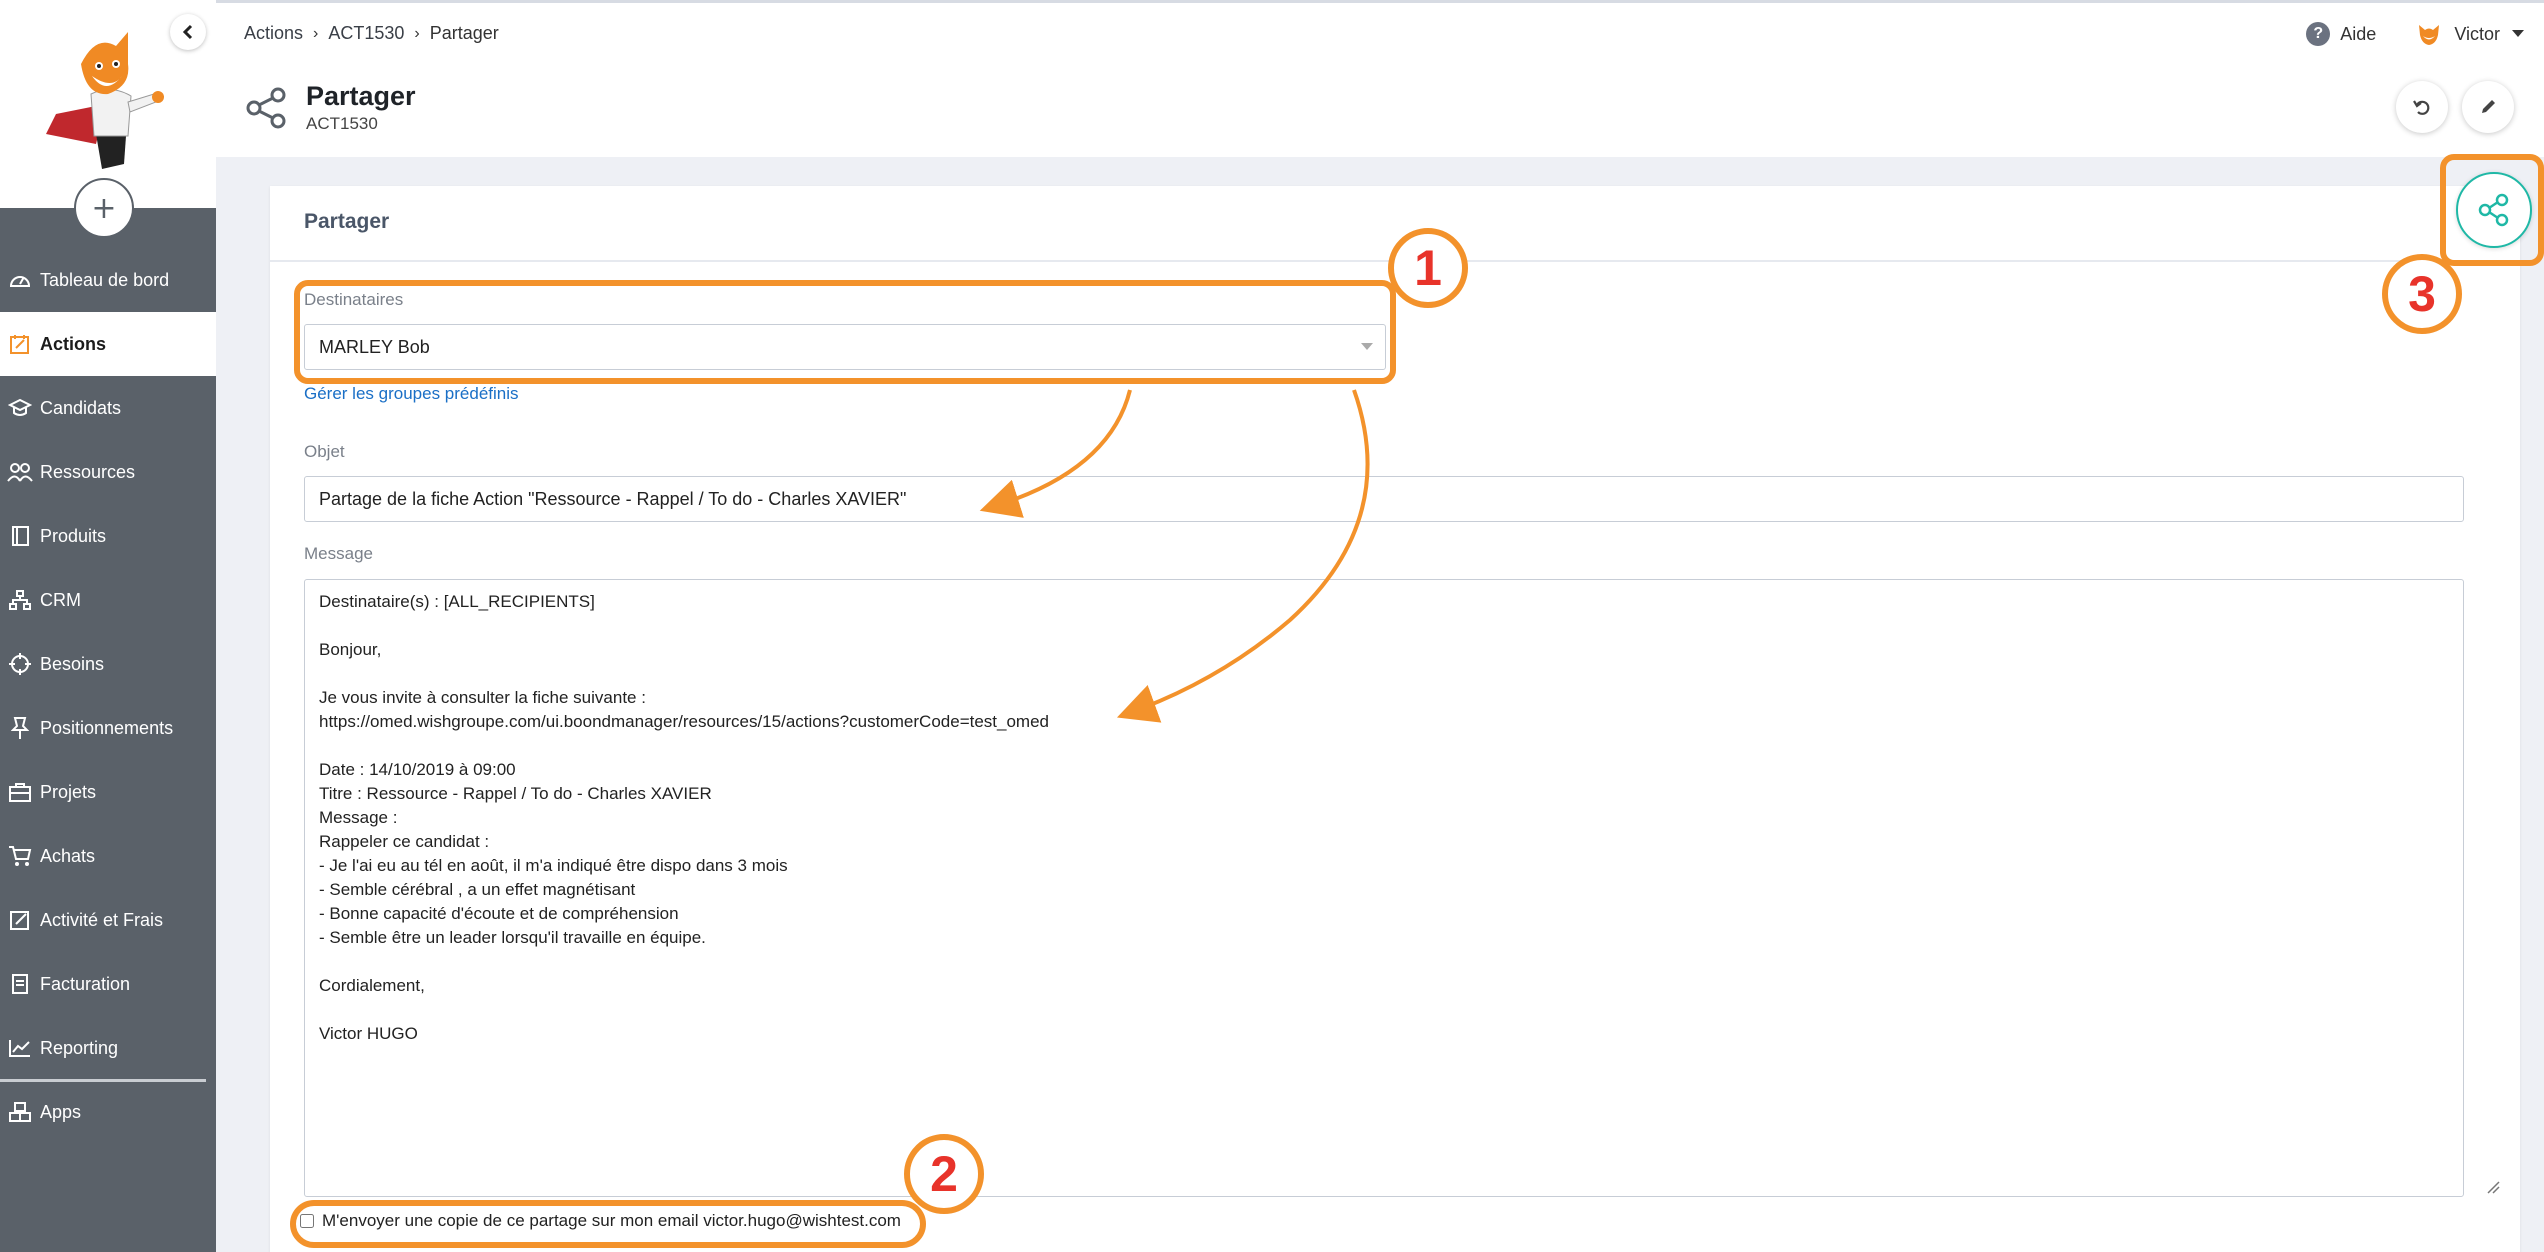  Describe the element at coordinates (374, 346) in the screenshot. I see `recipients-value: MARLEY Bob` at that location.